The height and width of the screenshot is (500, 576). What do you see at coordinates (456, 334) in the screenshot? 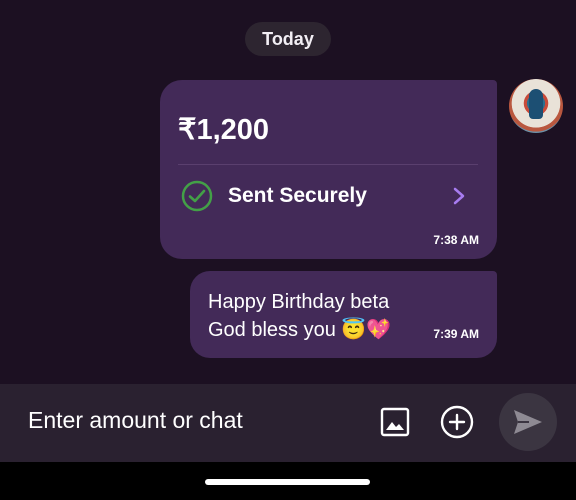
I see `message-time: 7:39 AM` at bounding box center [456, 334].